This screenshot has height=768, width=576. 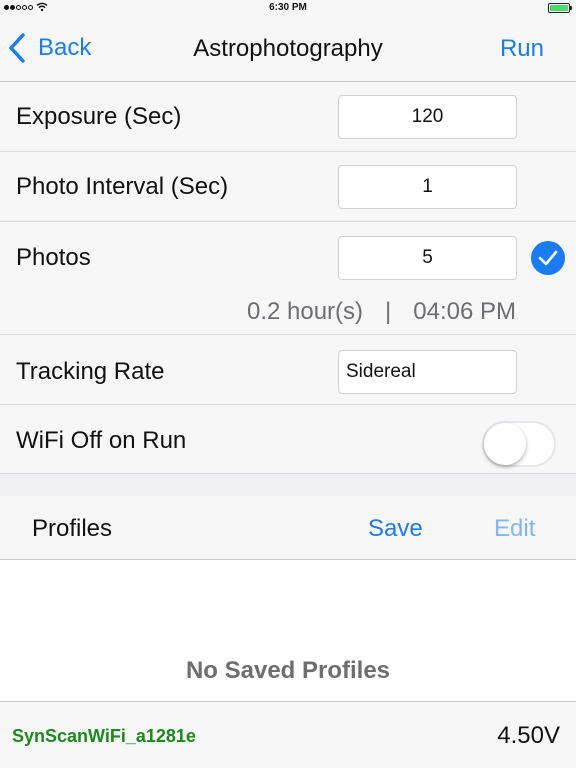 What do you see at coordinates (528, 735) in the screenshot?
I see `voltage-label: 4.50V` at bounding box center [528, 735].